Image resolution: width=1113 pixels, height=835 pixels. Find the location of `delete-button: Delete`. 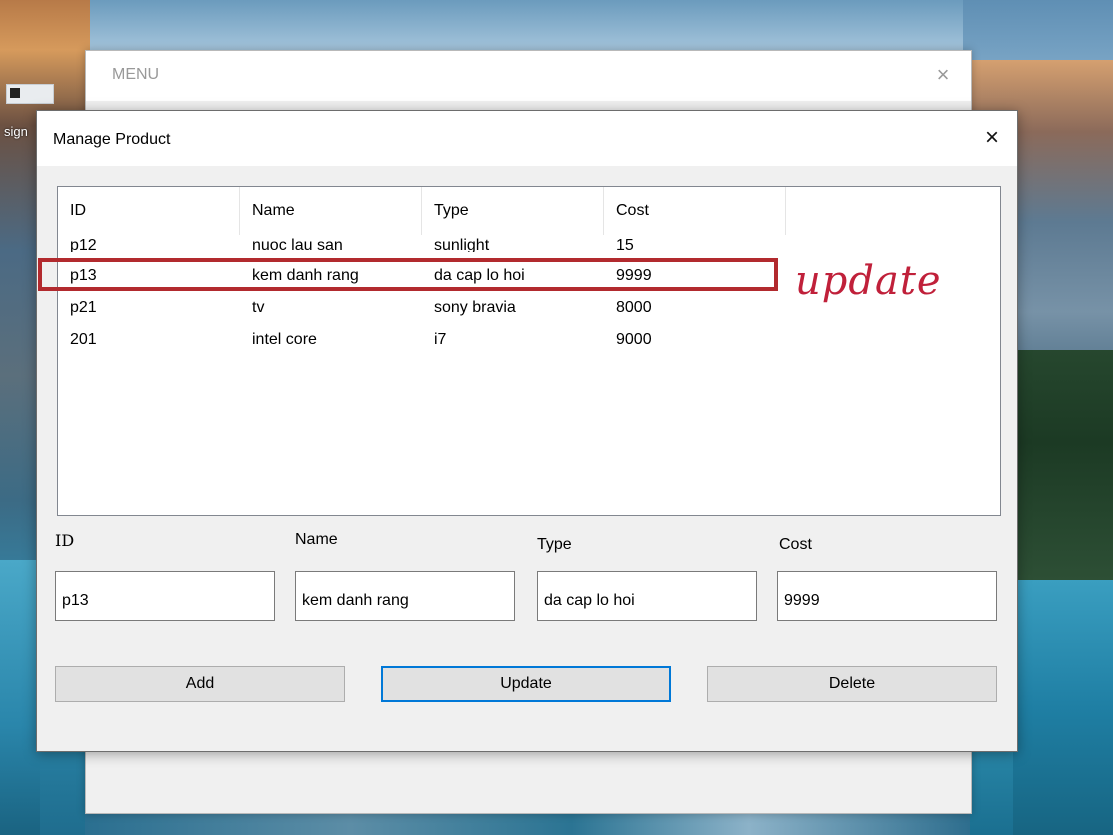

delete-button: Delete is located at coordinates (852, 684).